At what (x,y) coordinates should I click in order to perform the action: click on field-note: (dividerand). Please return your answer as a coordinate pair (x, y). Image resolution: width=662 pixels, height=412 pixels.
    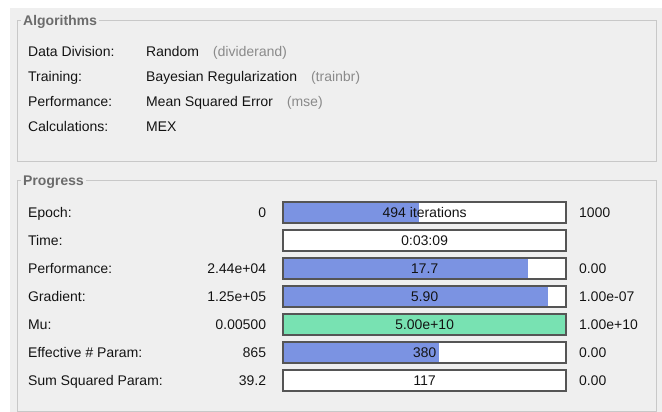
    Looking at the image, I should click on (249, 51).